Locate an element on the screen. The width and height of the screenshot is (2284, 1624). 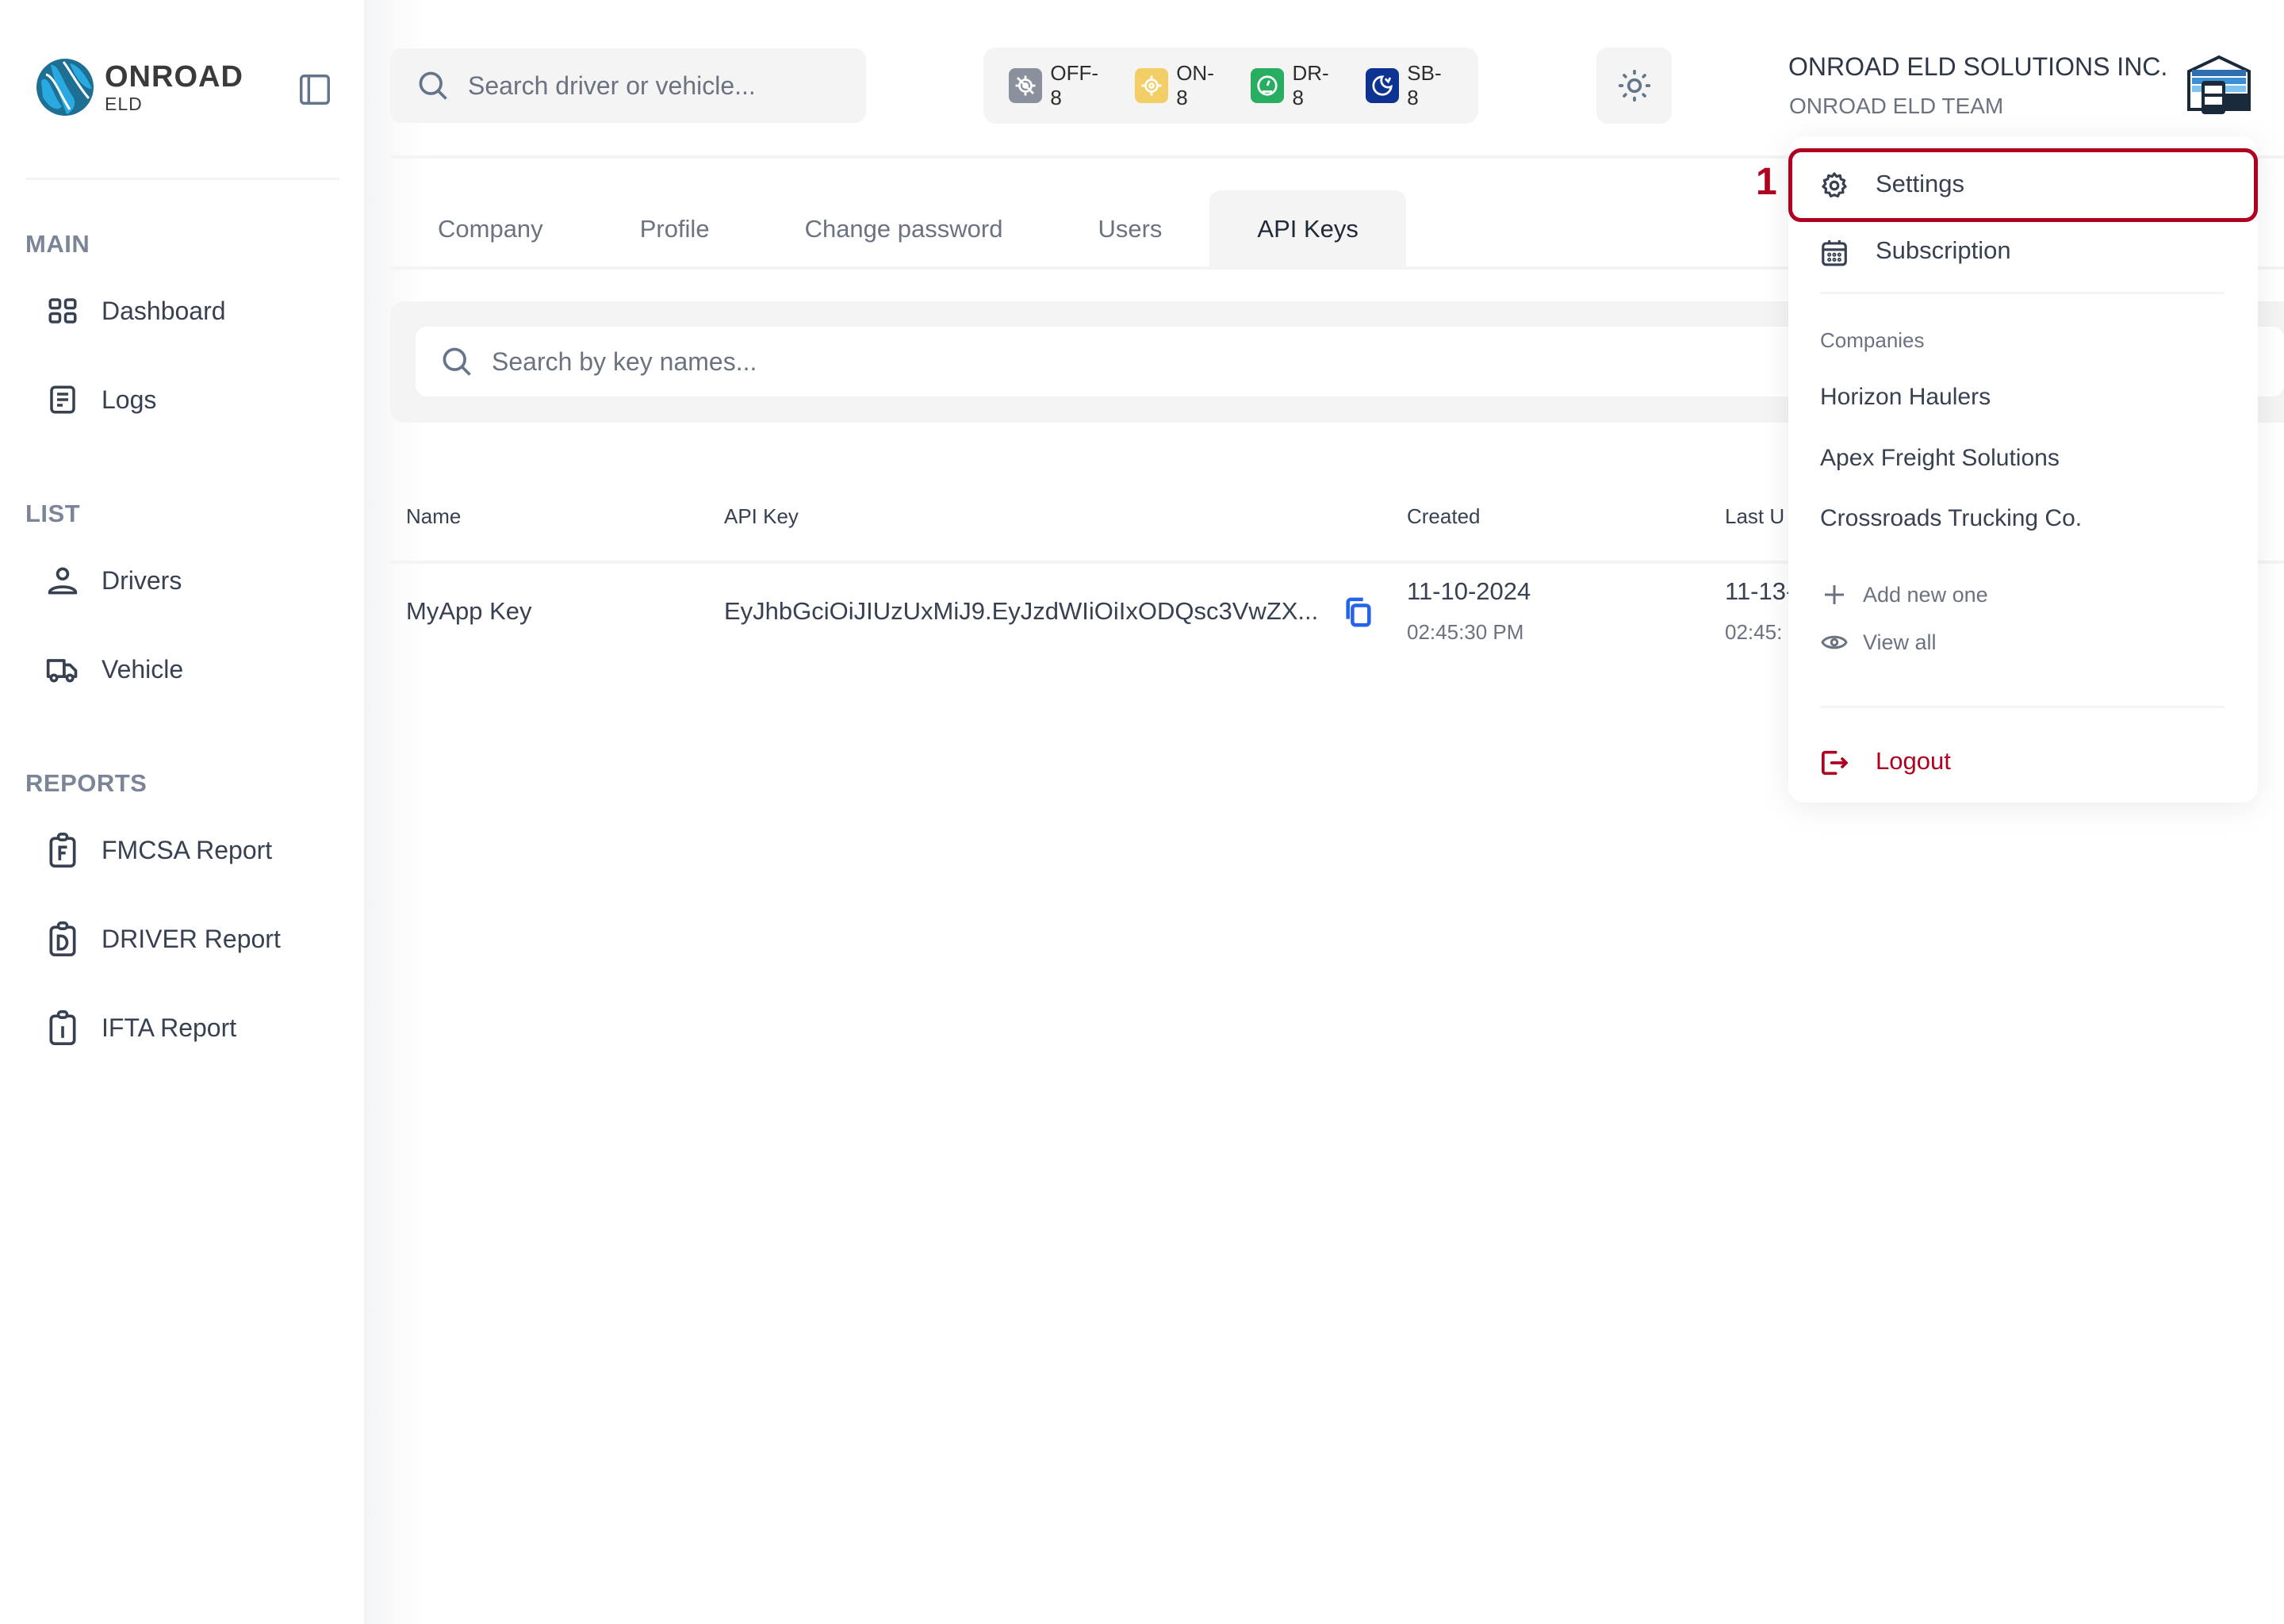
clipboard-f-icon is located at coordinates (62, 850).